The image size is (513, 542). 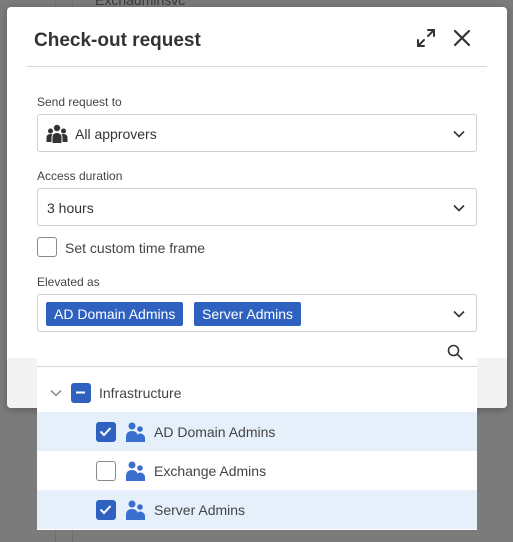 I want to click on access-duration-label: Access duration, so click(x=80, y=176).